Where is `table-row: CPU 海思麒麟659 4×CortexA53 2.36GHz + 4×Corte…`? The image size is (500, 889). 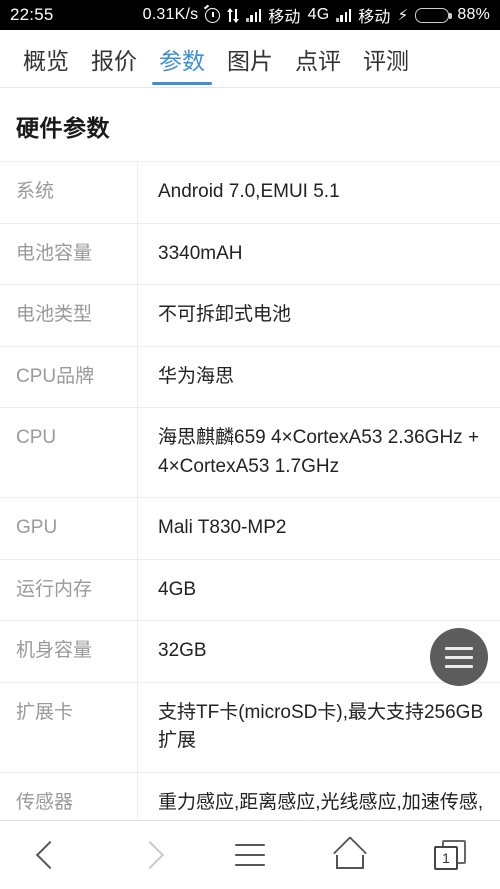 table-row: CPU 海思麒麟659 4×CortexA53 2.36GHz + 4×Corte… is located at coordinates (250, 452).